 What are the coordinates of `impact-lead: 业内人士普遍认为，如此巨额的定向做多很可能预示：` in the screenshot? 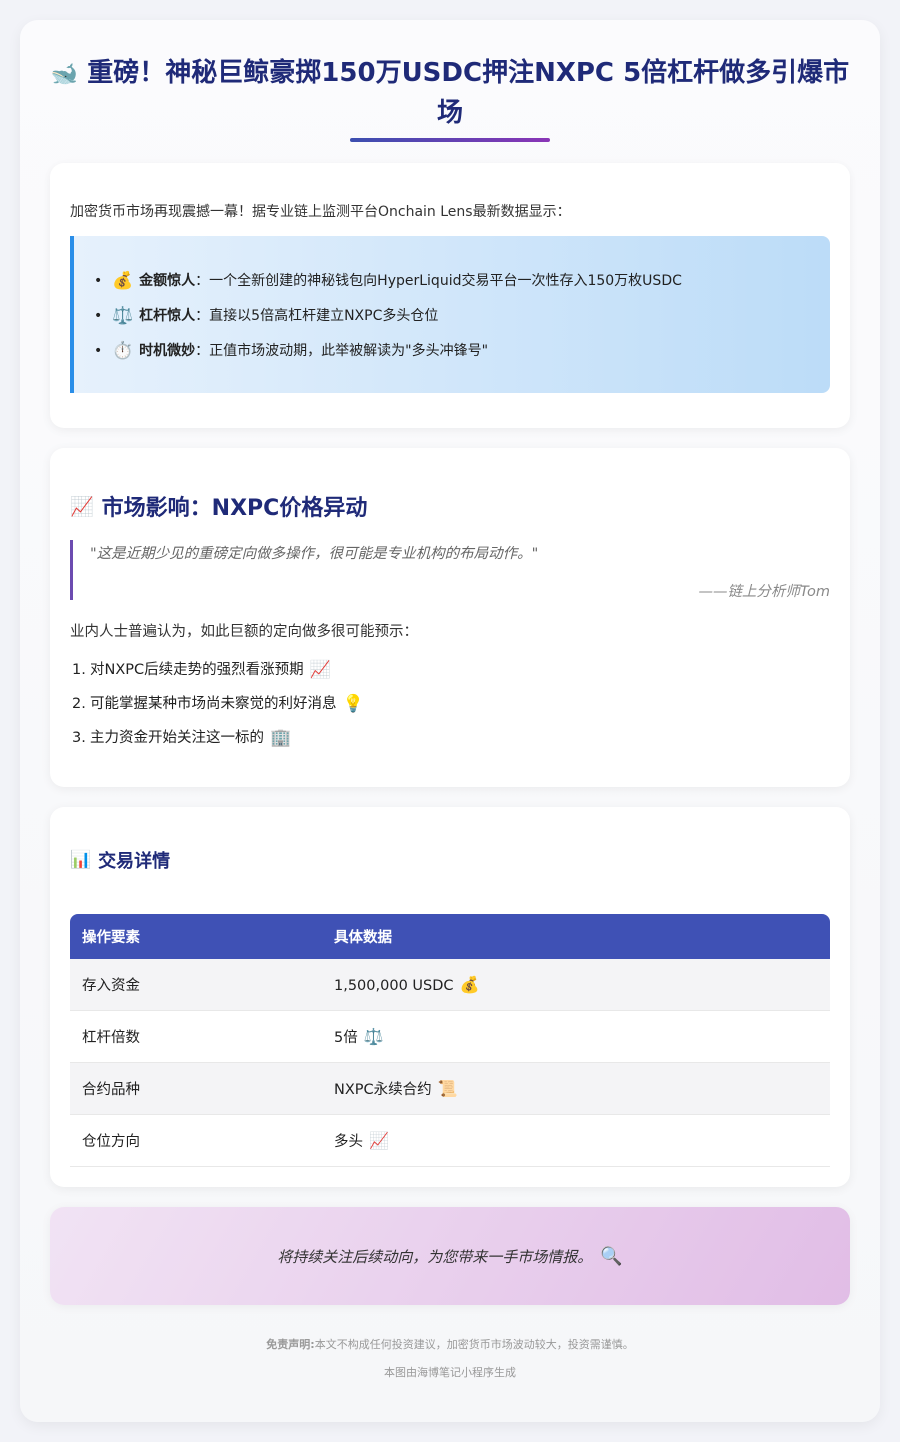 It's located at (244, 632).